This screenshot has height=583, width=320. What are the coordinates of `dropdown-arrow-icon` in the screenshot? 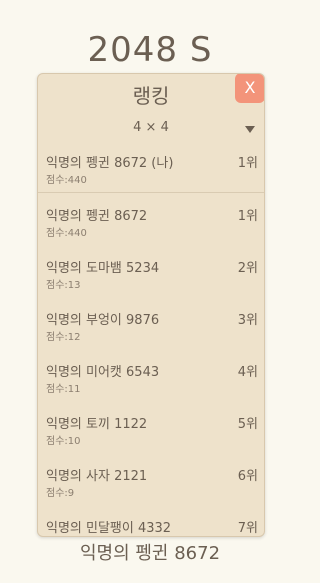 It's located at (250, 129).